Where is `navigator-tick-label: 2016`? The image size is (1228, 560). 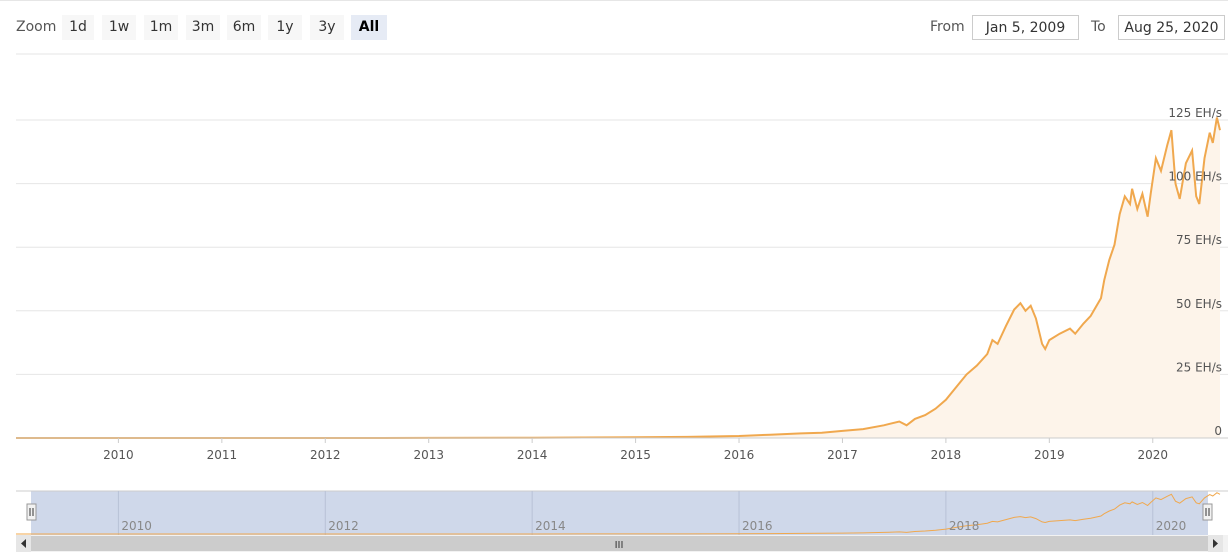 navigator-tick-label: 2016 is located at coordinates (757, 526).